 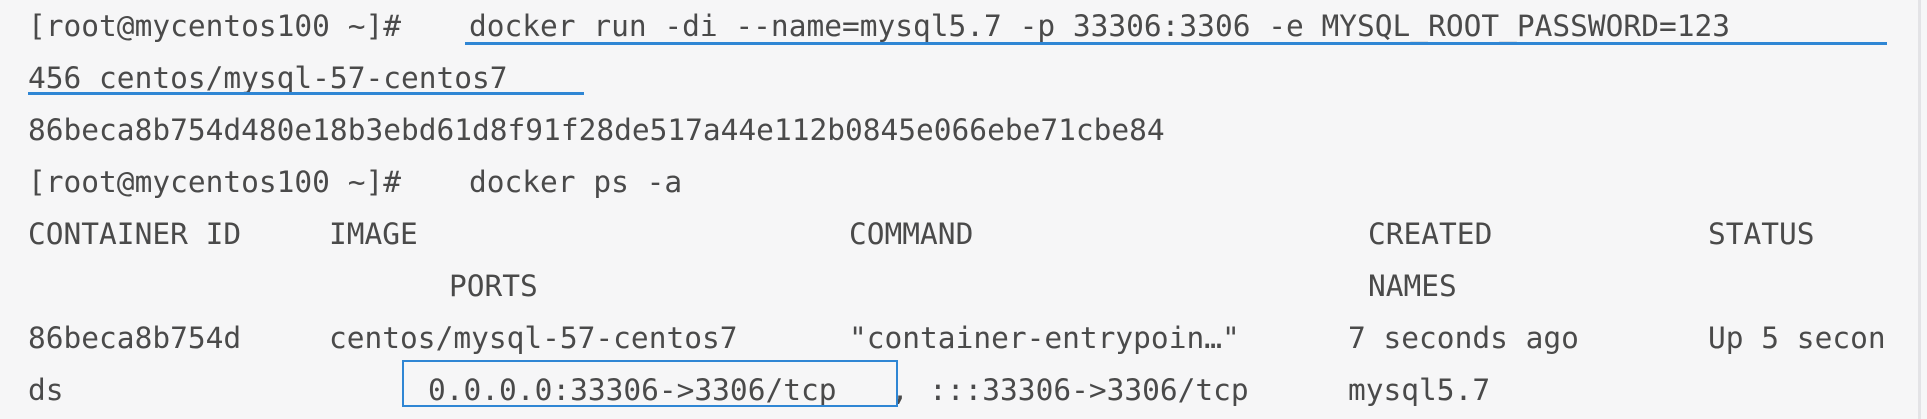 I want to click on header-image: IMAGE, so click(x=373, y=234).